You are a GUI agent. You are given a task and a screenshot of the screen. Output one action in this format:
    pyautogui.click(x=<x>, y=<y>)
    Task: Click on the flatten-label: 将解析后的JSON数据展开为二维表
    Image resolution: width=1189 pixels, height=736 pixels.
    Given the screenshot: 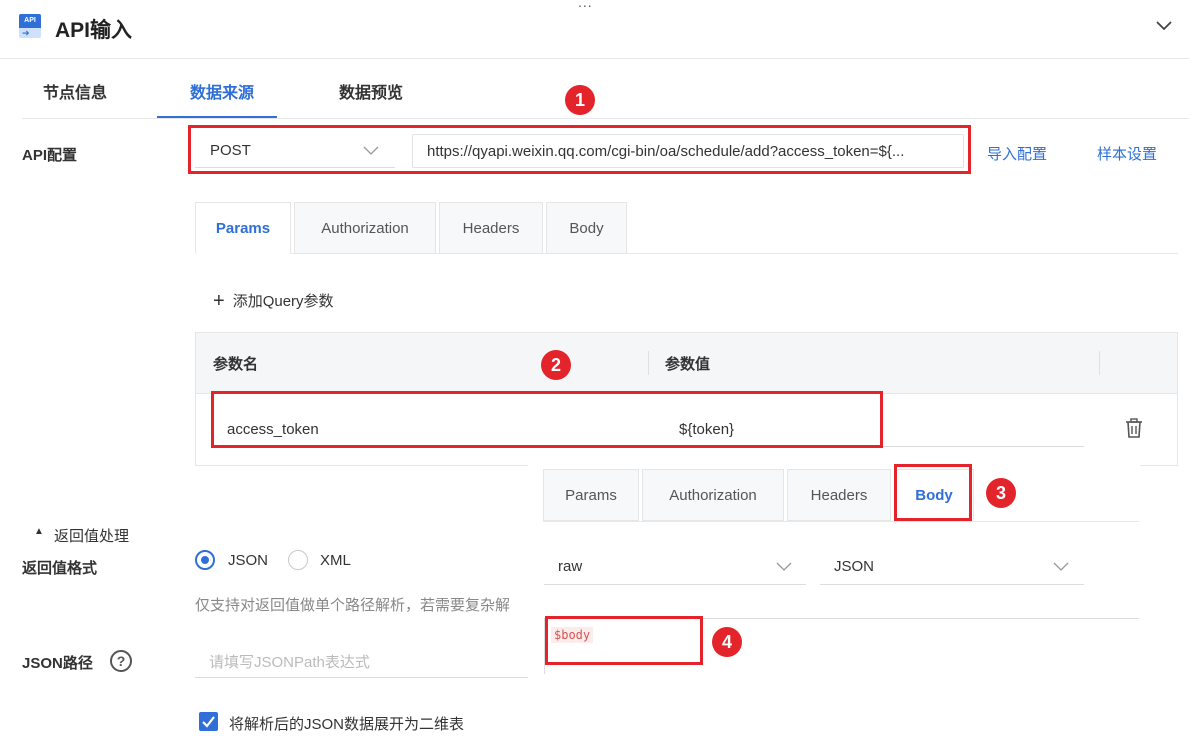 What is the action you would take?
    pyautogui.click(x=347, y=724)
    